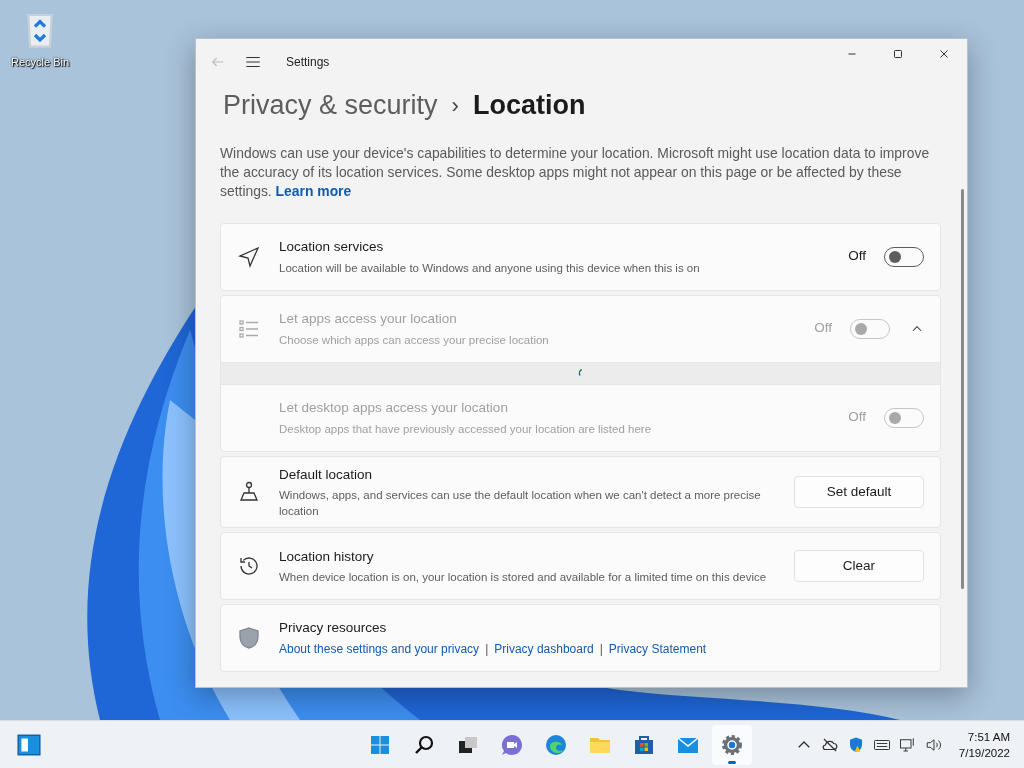  What do you see at coordinates (333, 627) in the screenshot?
I see `setting-title: Privacy resources` at bounding box center [333, 627].